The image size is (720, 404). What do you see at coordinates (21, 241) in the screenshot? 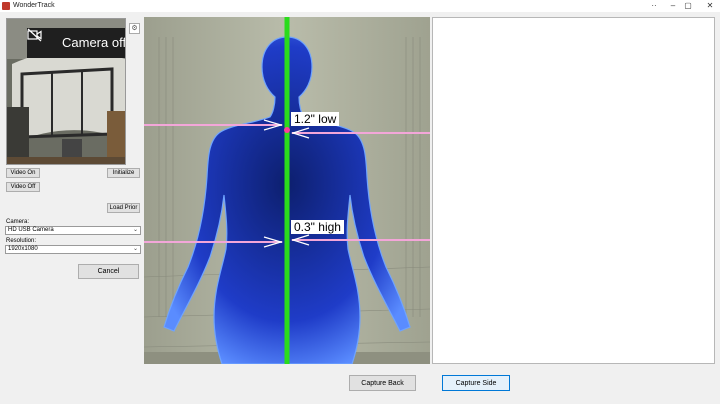
I see `resolution-label: Resolution:` at bounding box center [21, 241].